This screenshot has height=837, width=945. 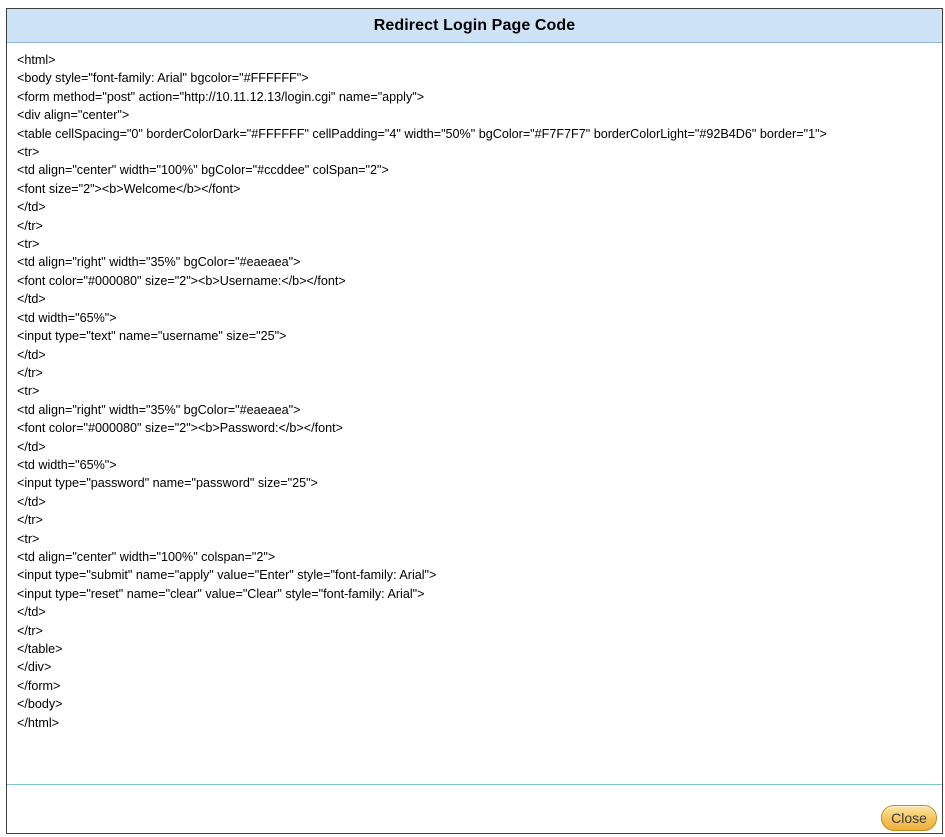 I want to click on code-line: <font size="2"><b>Welcome</b></font>, so click(x=129, y=188).